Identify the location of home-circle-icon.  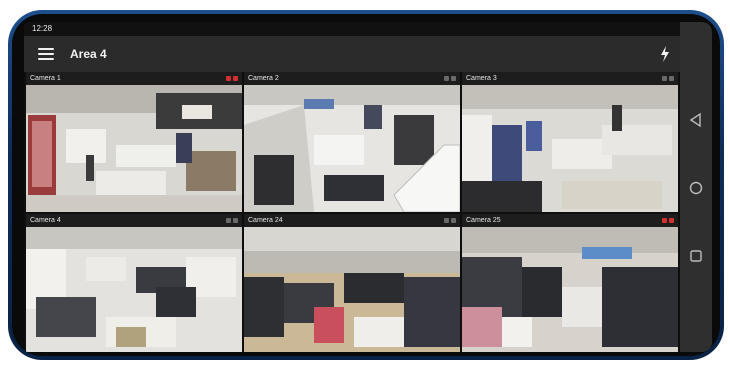
(696, 188).